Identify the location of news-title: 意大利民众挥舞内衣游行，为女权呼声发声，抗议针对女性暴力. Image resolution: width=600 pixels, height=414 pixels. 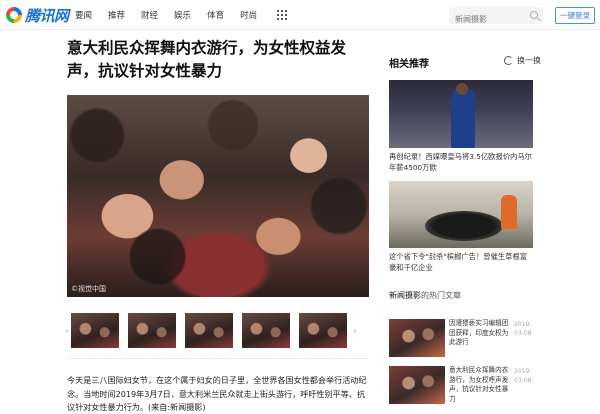
(479, 384).